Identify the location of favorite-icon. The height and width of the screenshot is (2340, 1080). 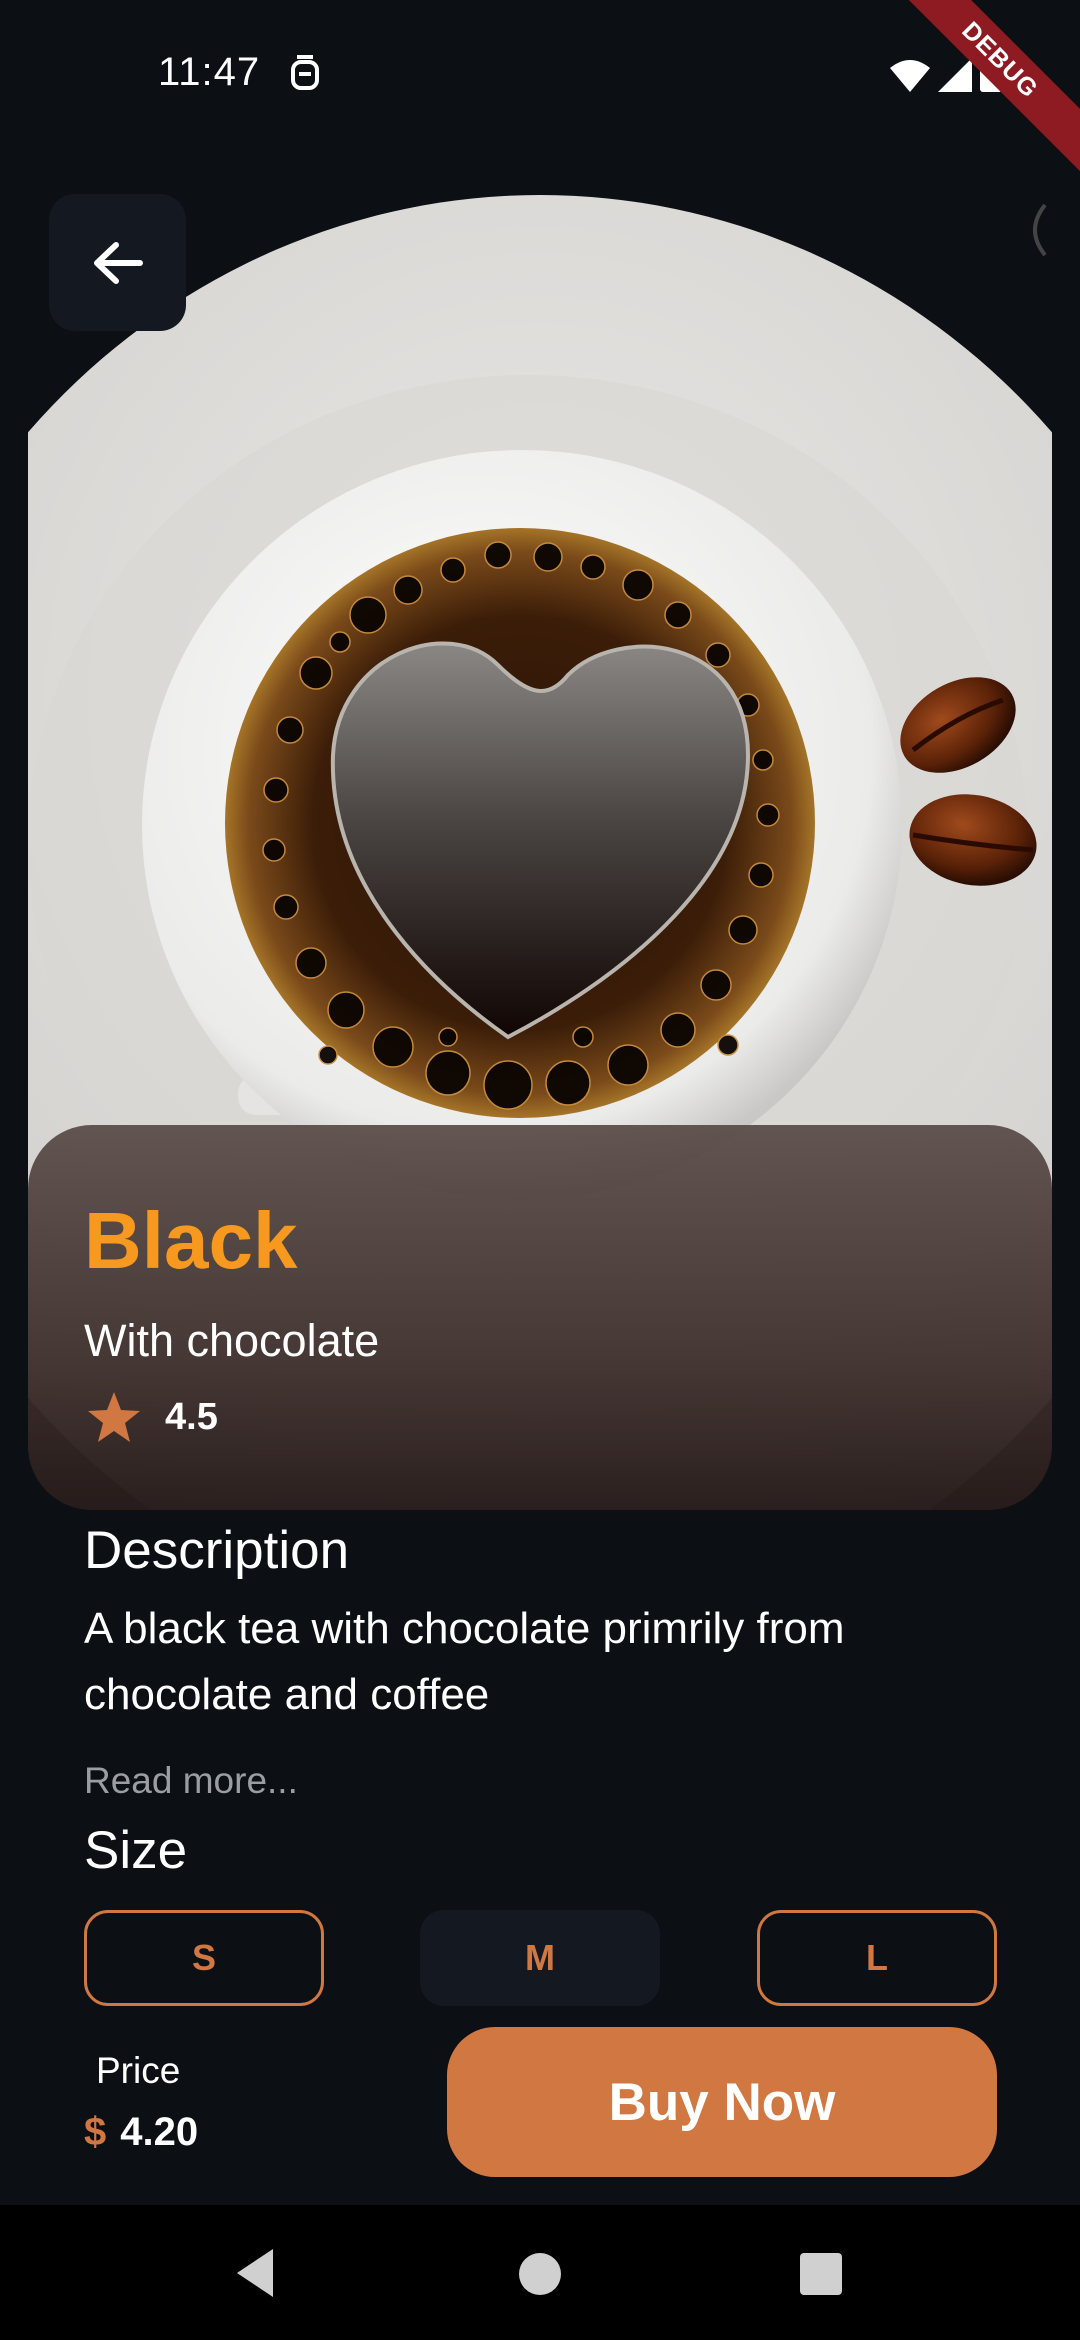
(1035, 230).